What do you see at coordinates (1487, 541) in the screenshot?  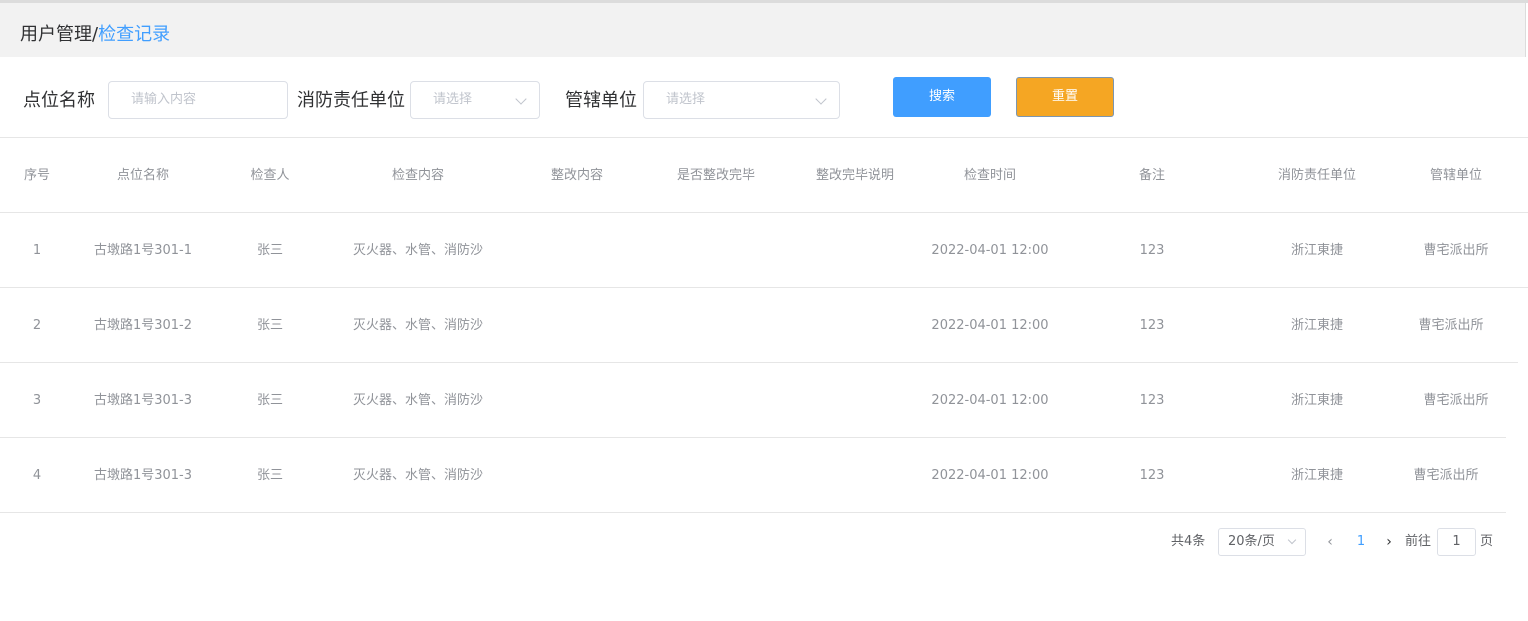 I see `page-suffix-label: 页` at bounding box center [1487, 541].